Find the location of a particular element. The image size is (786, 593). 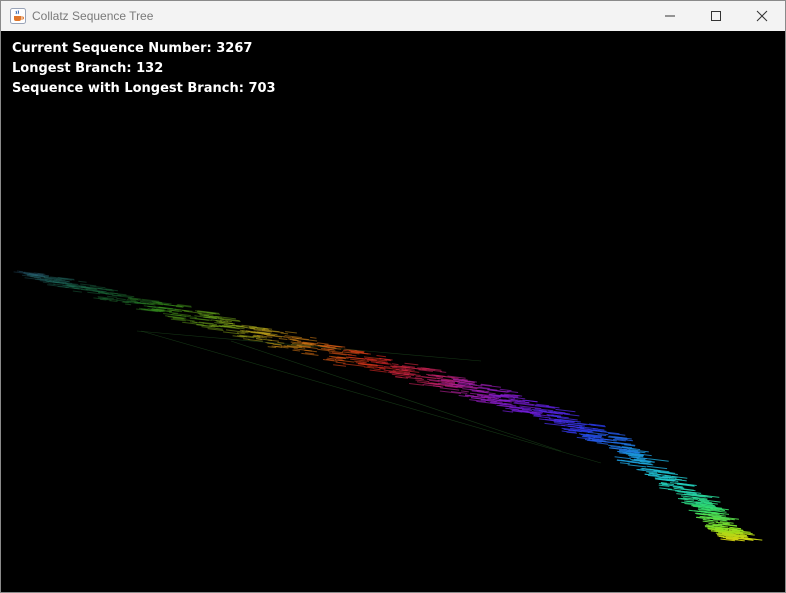

window-controls is located at coordinates (716, 16).